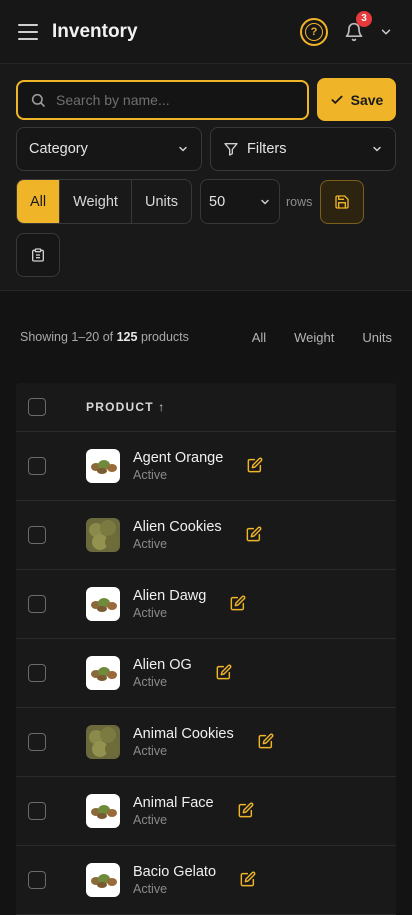 This screenshot has height=915, width=412. I want to click on product-name: Animal Cookies, so click(183, 734).